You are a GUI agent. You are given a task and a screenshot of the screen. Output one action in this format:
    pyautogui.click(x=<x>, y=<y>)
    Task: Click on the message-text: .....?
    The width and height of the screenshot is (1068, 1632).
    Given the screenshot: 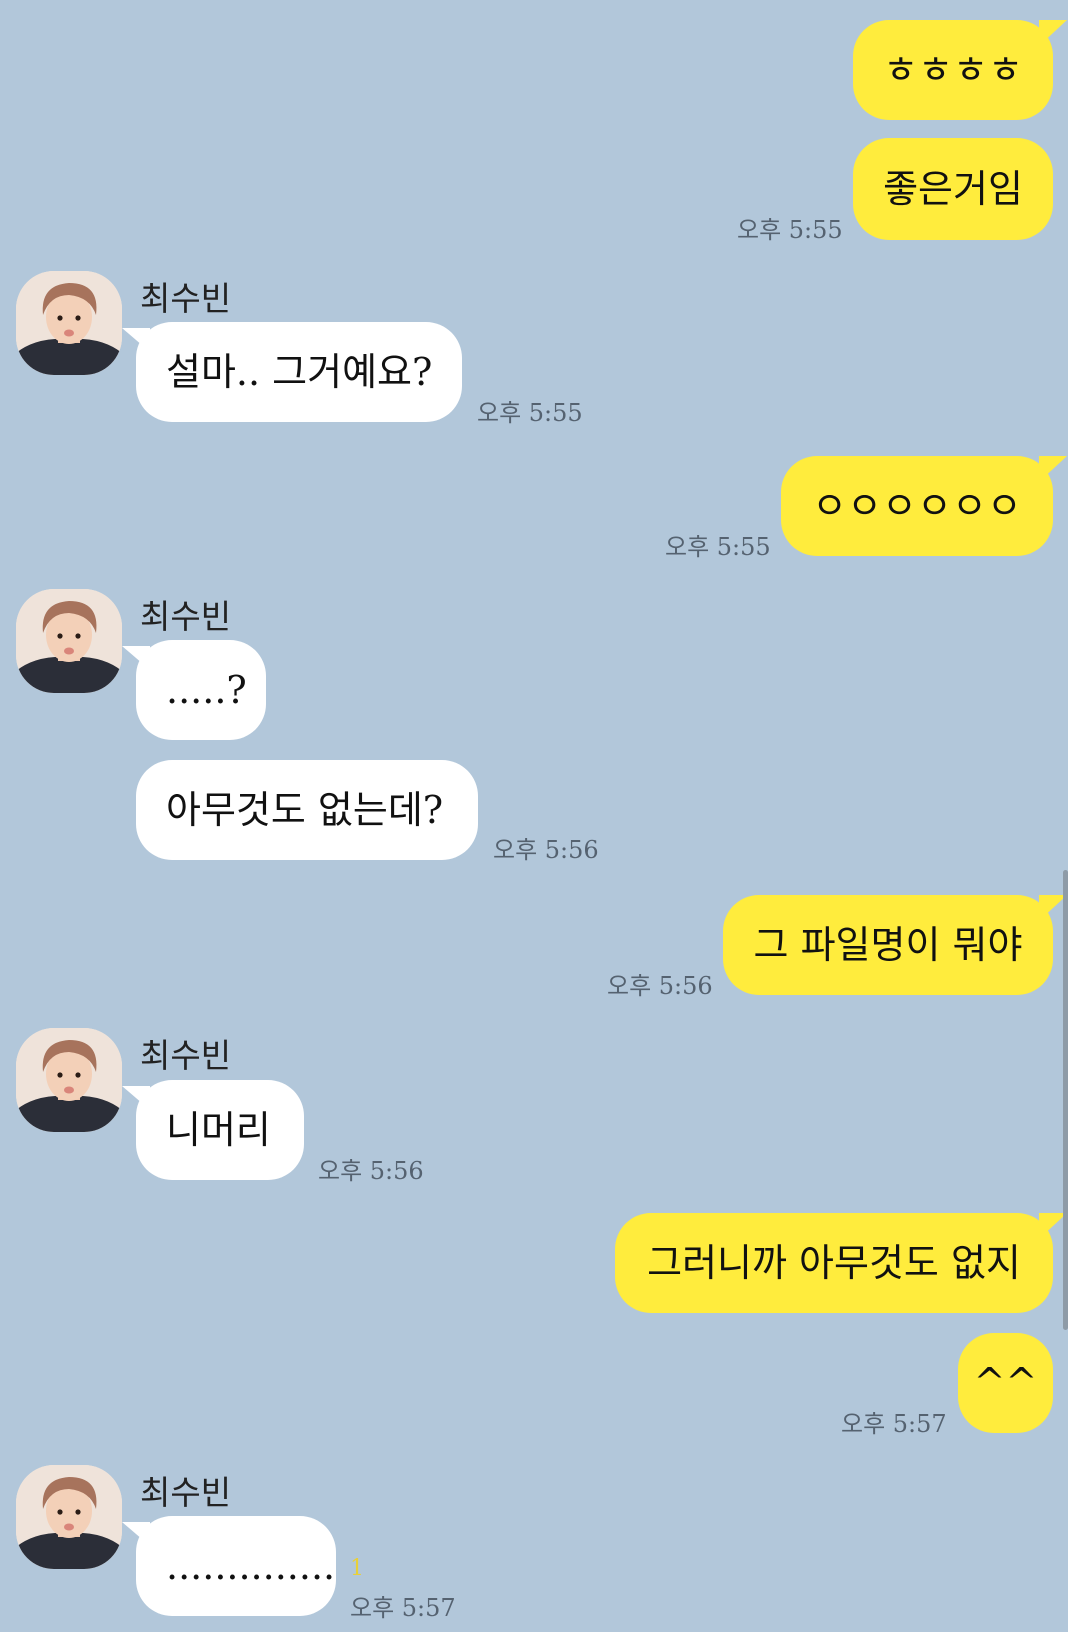 What is the action you would take?
    pyautogui.click(x=206, y=690)
    